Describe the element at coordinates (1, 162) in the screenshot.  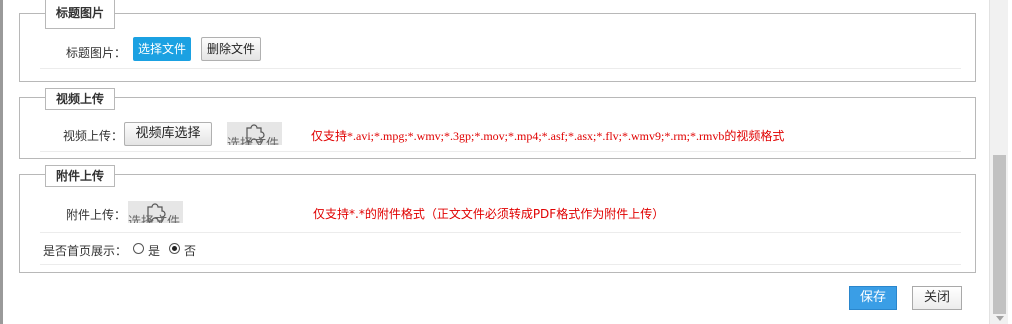
I see `window-left-edge` at that location.